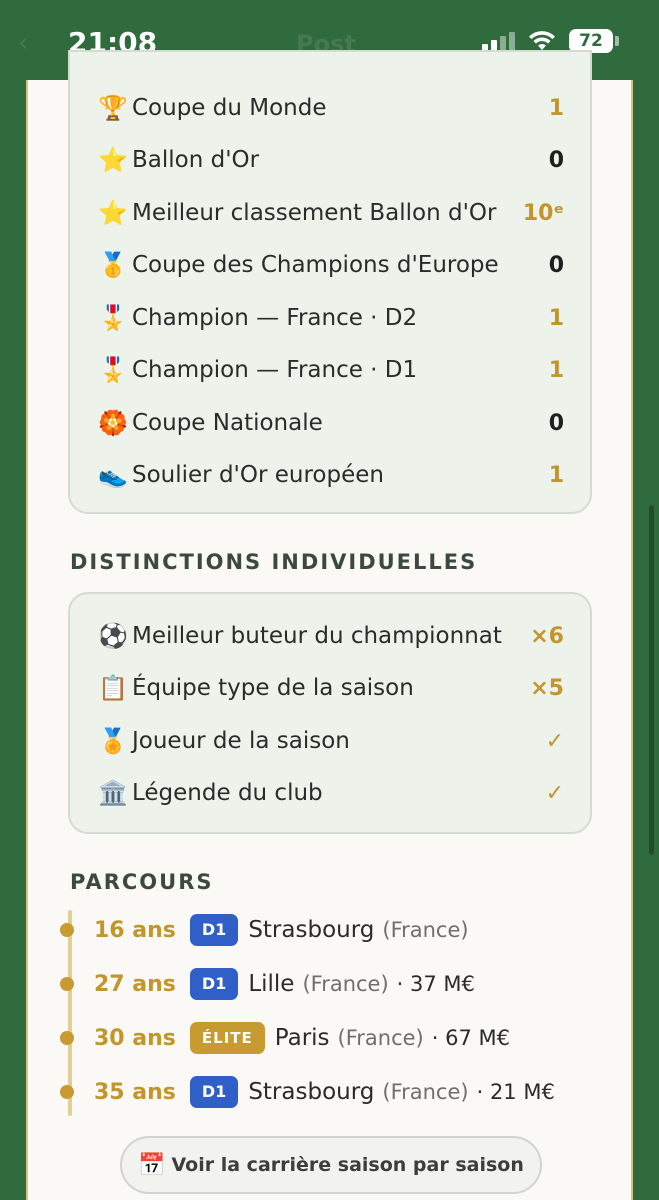 Image resolution: width=659 pixels, height=1200 pixels. I want to click on distinction-count: ×6, so click(547, 636).